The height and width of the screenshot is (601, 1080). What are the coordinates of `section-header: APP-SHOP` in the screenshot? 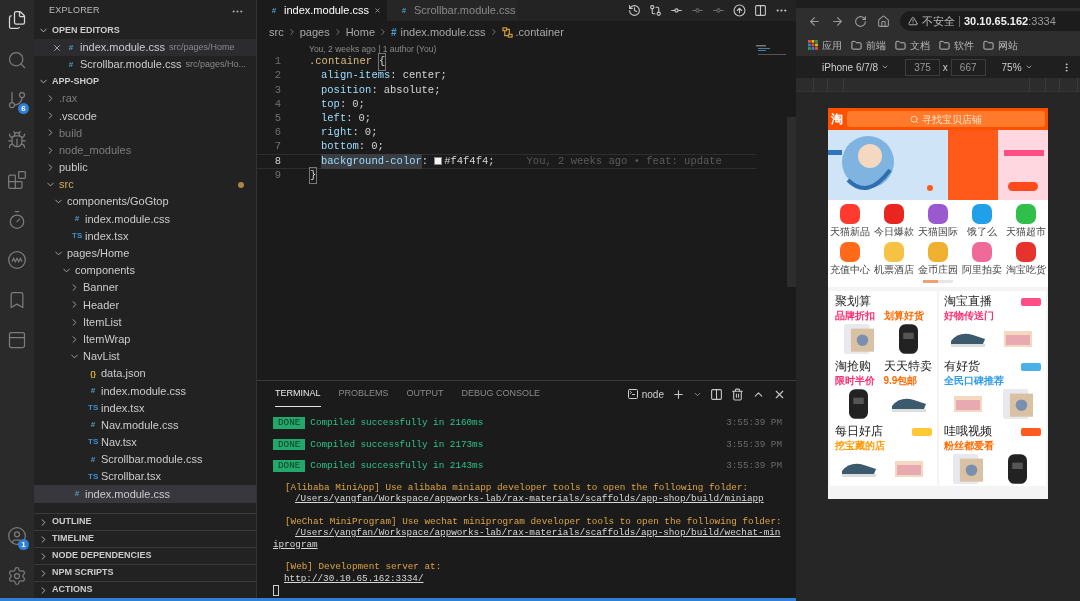 It's located at (145, 81).